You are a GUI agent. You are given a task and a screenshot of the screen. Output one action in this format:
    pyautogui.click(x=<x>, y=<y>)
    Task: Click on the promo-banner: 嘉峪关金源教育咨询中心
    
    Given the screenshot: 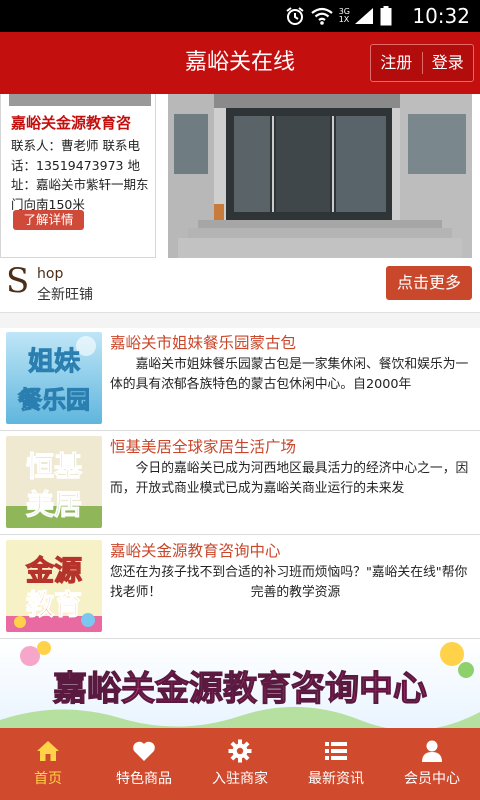 What is the action you would take?
    pyautogui.click(x=240, y=684)
    